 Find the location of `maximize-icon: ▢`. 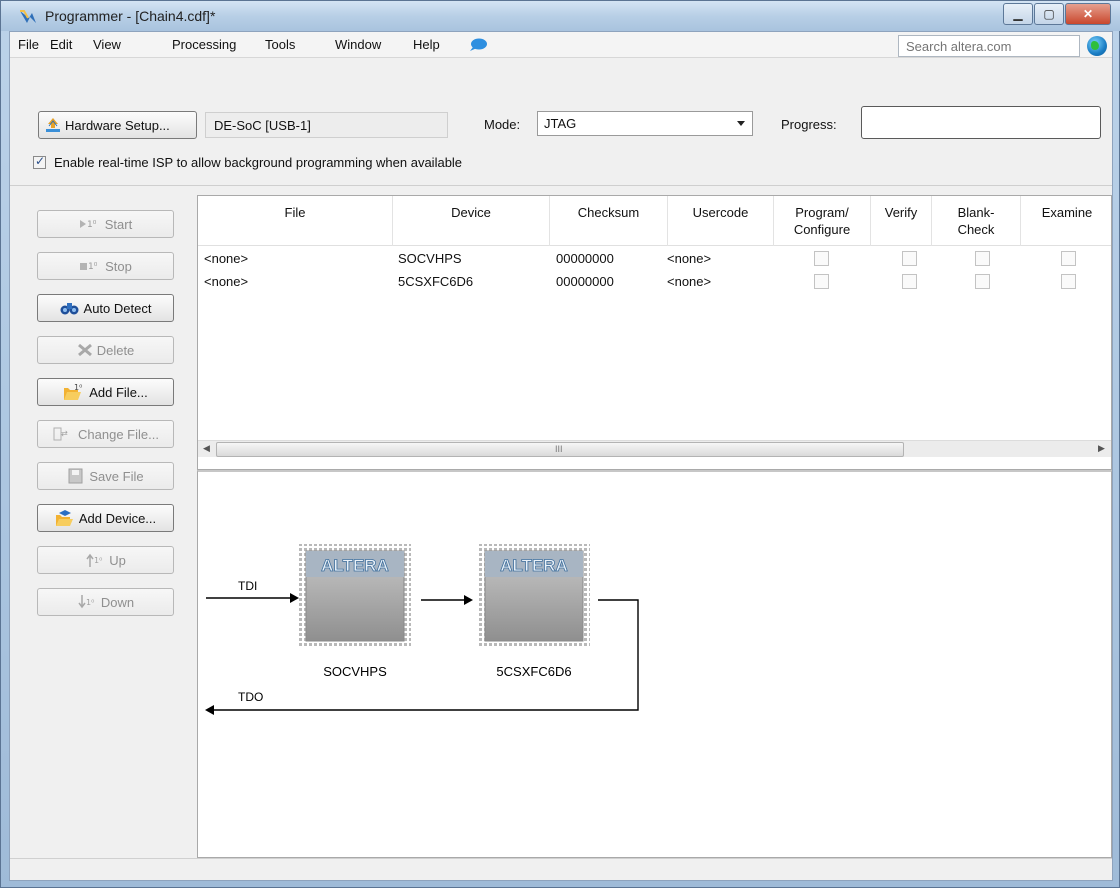

maximize-icon: ▢ is located at coordinates (1049, 14).